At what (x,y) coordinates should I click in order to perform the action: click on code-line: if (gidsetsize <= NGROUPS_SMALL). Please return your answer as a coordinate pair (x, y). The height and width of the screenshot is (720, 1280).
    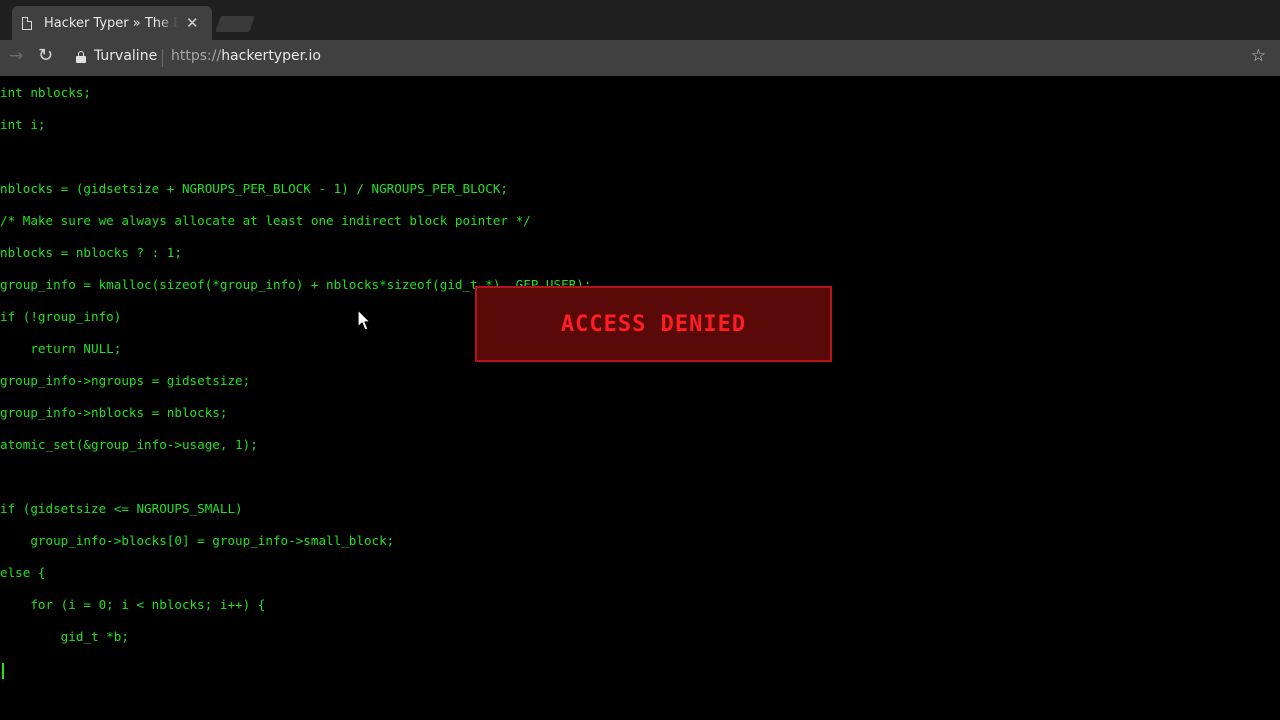
    Looking at the image, I should click on (121, 508).